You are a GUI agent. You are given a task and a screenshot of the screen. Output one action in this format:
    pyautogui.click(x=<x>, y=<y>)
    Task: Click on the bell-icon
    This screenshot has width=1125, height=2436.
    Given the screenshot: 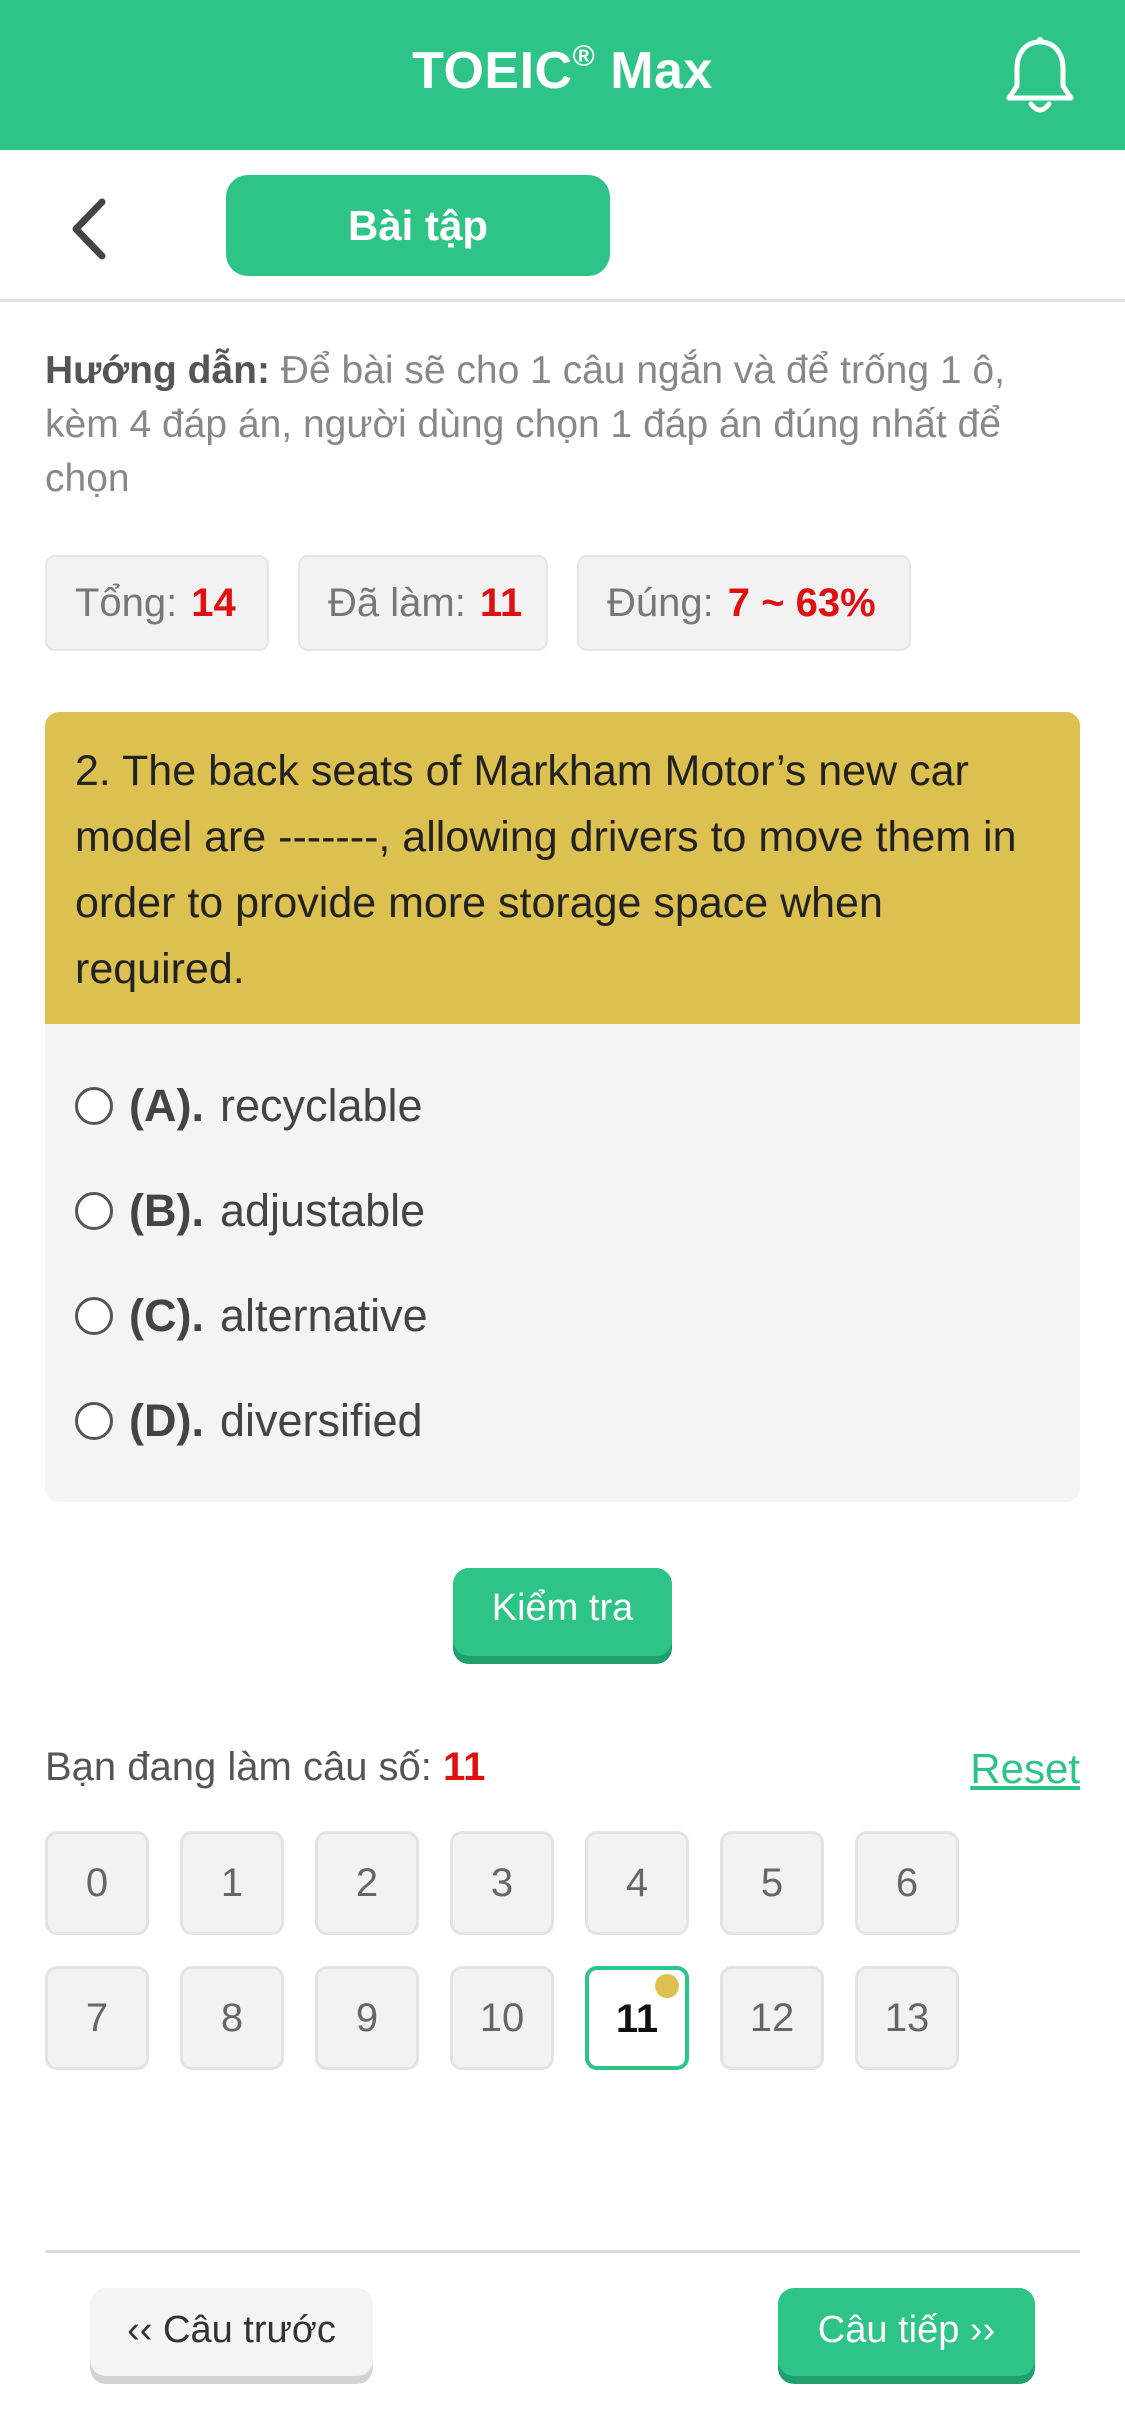 What is the action you would take?
    pyautogui.click(x=1040, y=76)
    